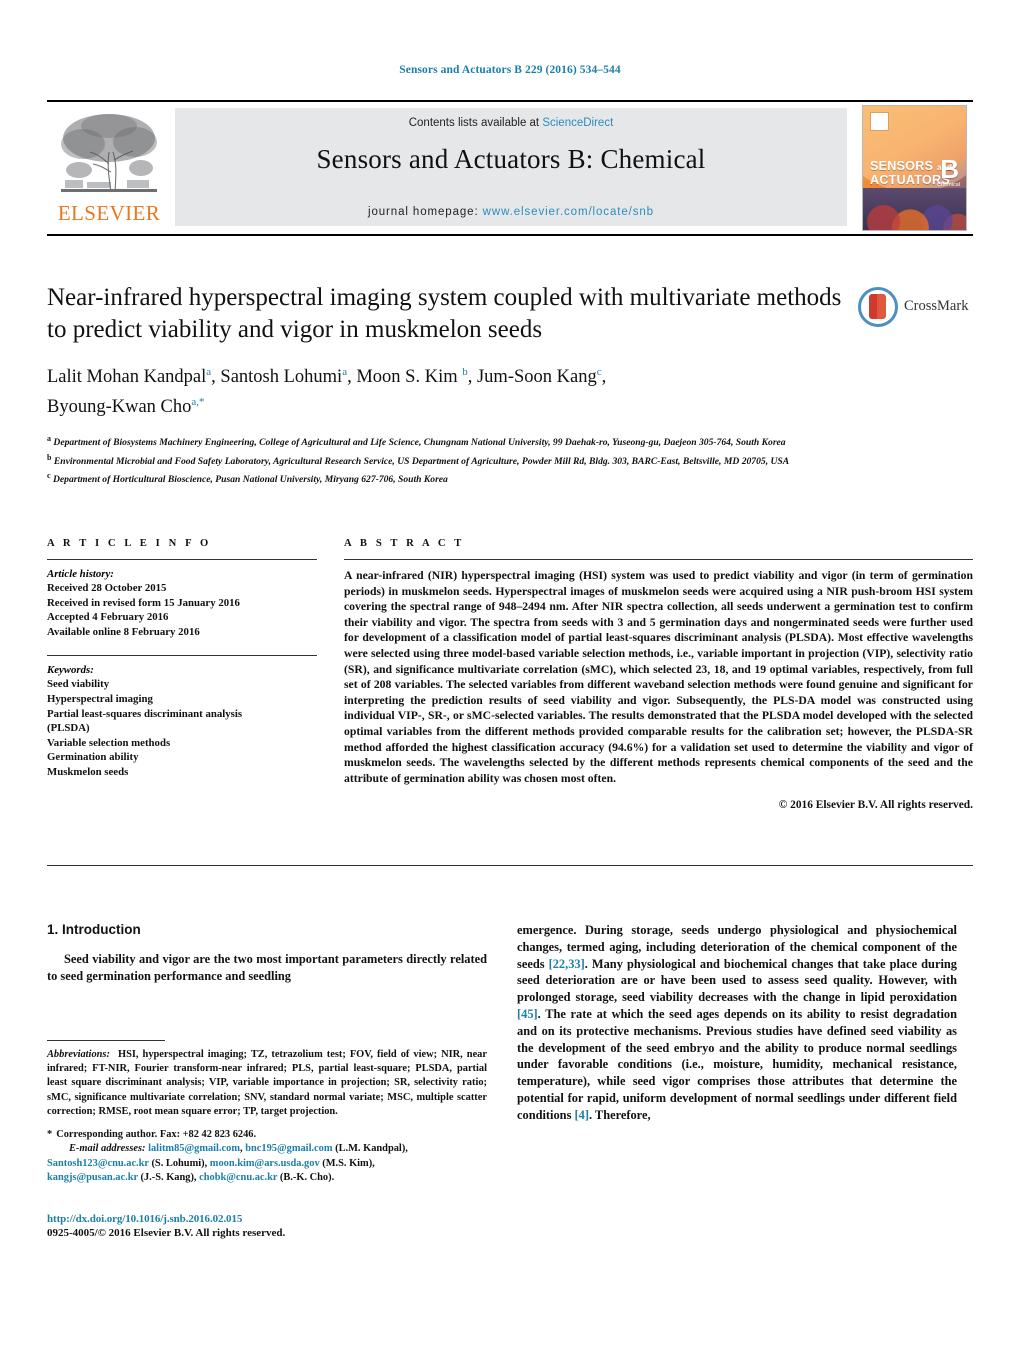 Image resolution: width=1020 pixels, height=1351 pixels. What do you see at coordinates (109, 213) in the screenshot?
I see `elsevier-wordmark: ELSEVIER` at bounding box center [109, 213].